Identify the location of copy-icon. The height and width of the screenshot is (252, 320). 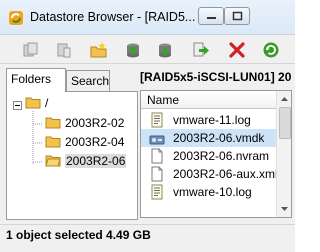
(31, 50).